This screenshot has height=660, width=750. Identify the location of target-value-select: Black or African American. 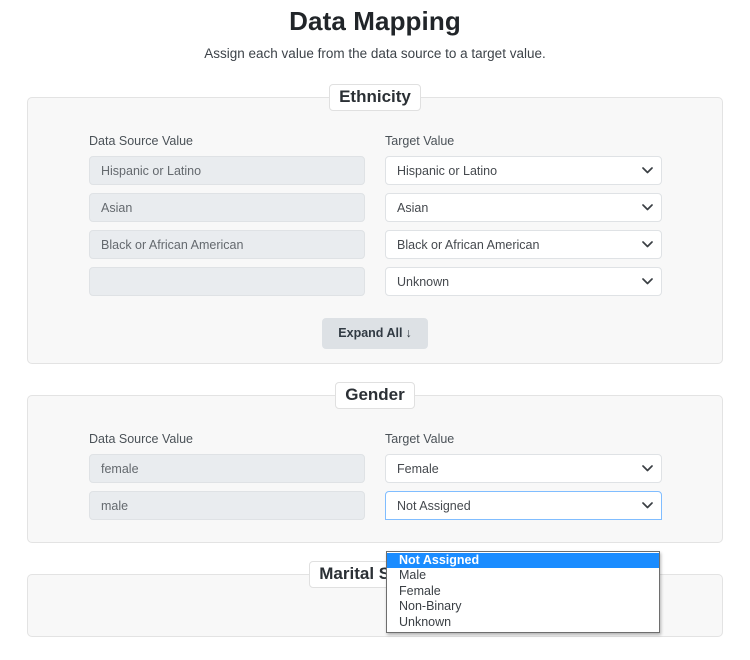
(523, 244).